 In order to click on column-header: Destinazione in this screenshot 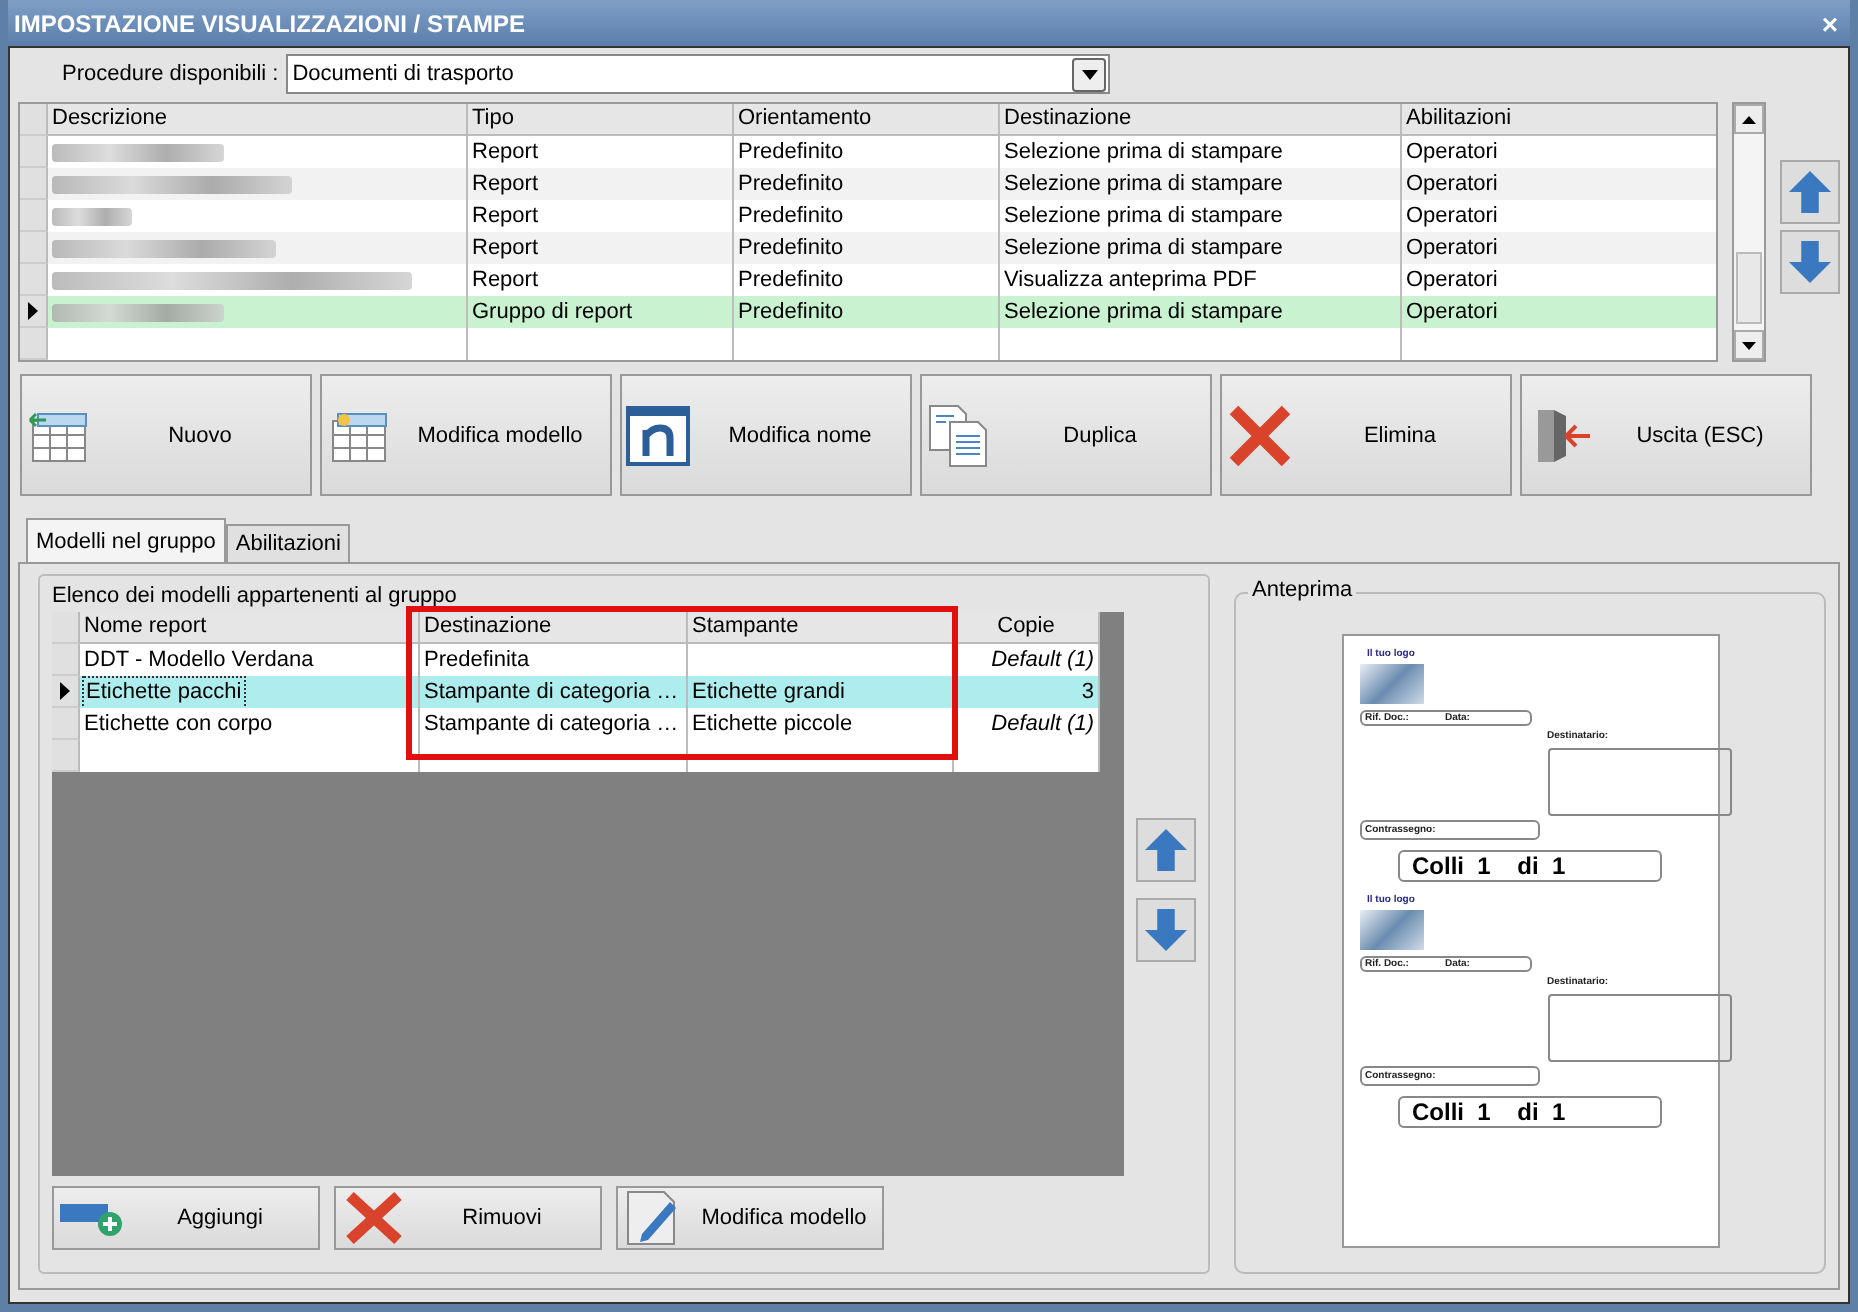, I will do `click(1201, 120)`.